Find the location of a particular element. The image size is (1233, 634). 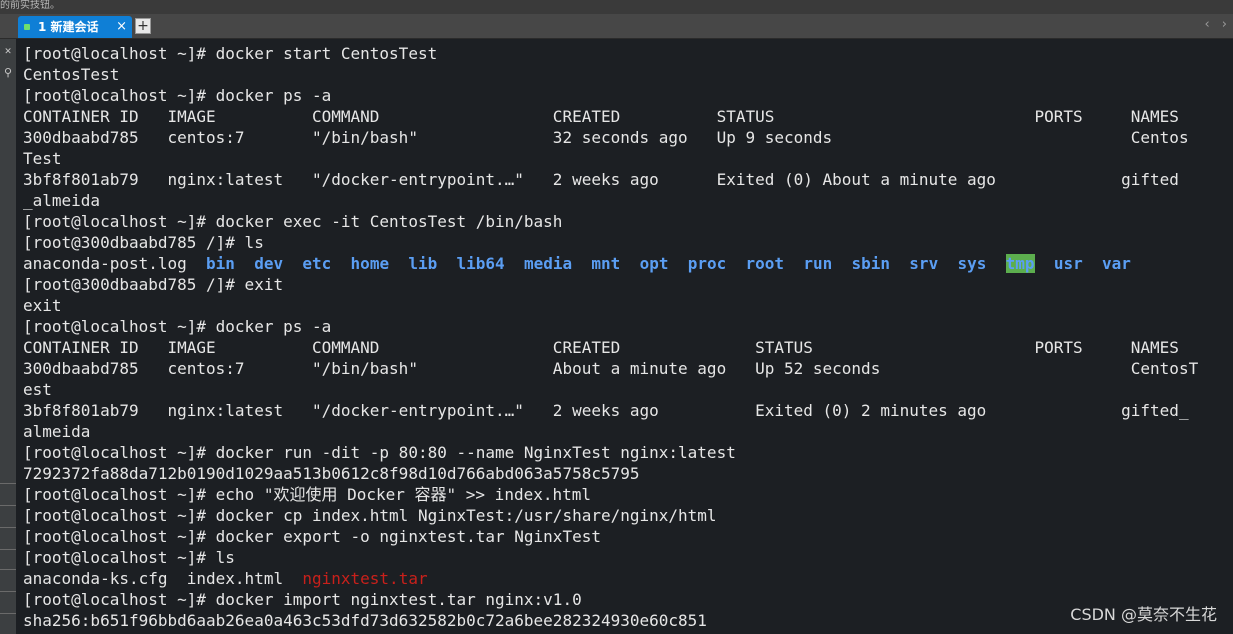

terminal-text: Test is located at coordinates (42, 158).